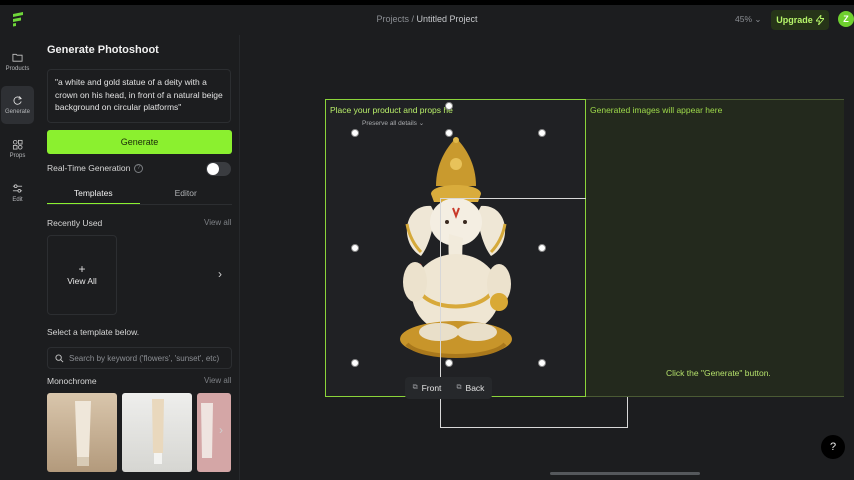  I want to click on breadcrumb-project-name: Untitled Project, so click(447, 19).